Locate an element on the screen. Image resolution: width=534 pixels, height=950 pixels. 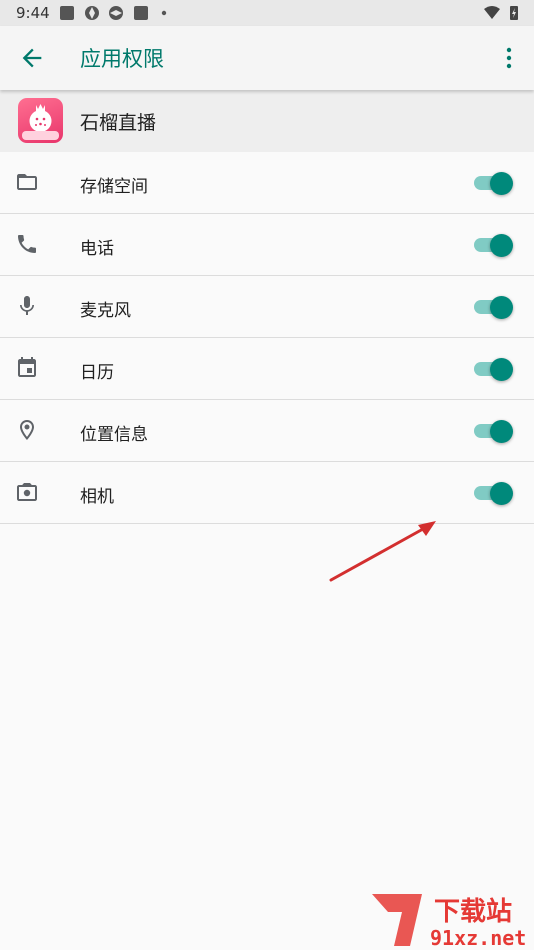
back-arrow-icon is located at coordinates (32, 58).